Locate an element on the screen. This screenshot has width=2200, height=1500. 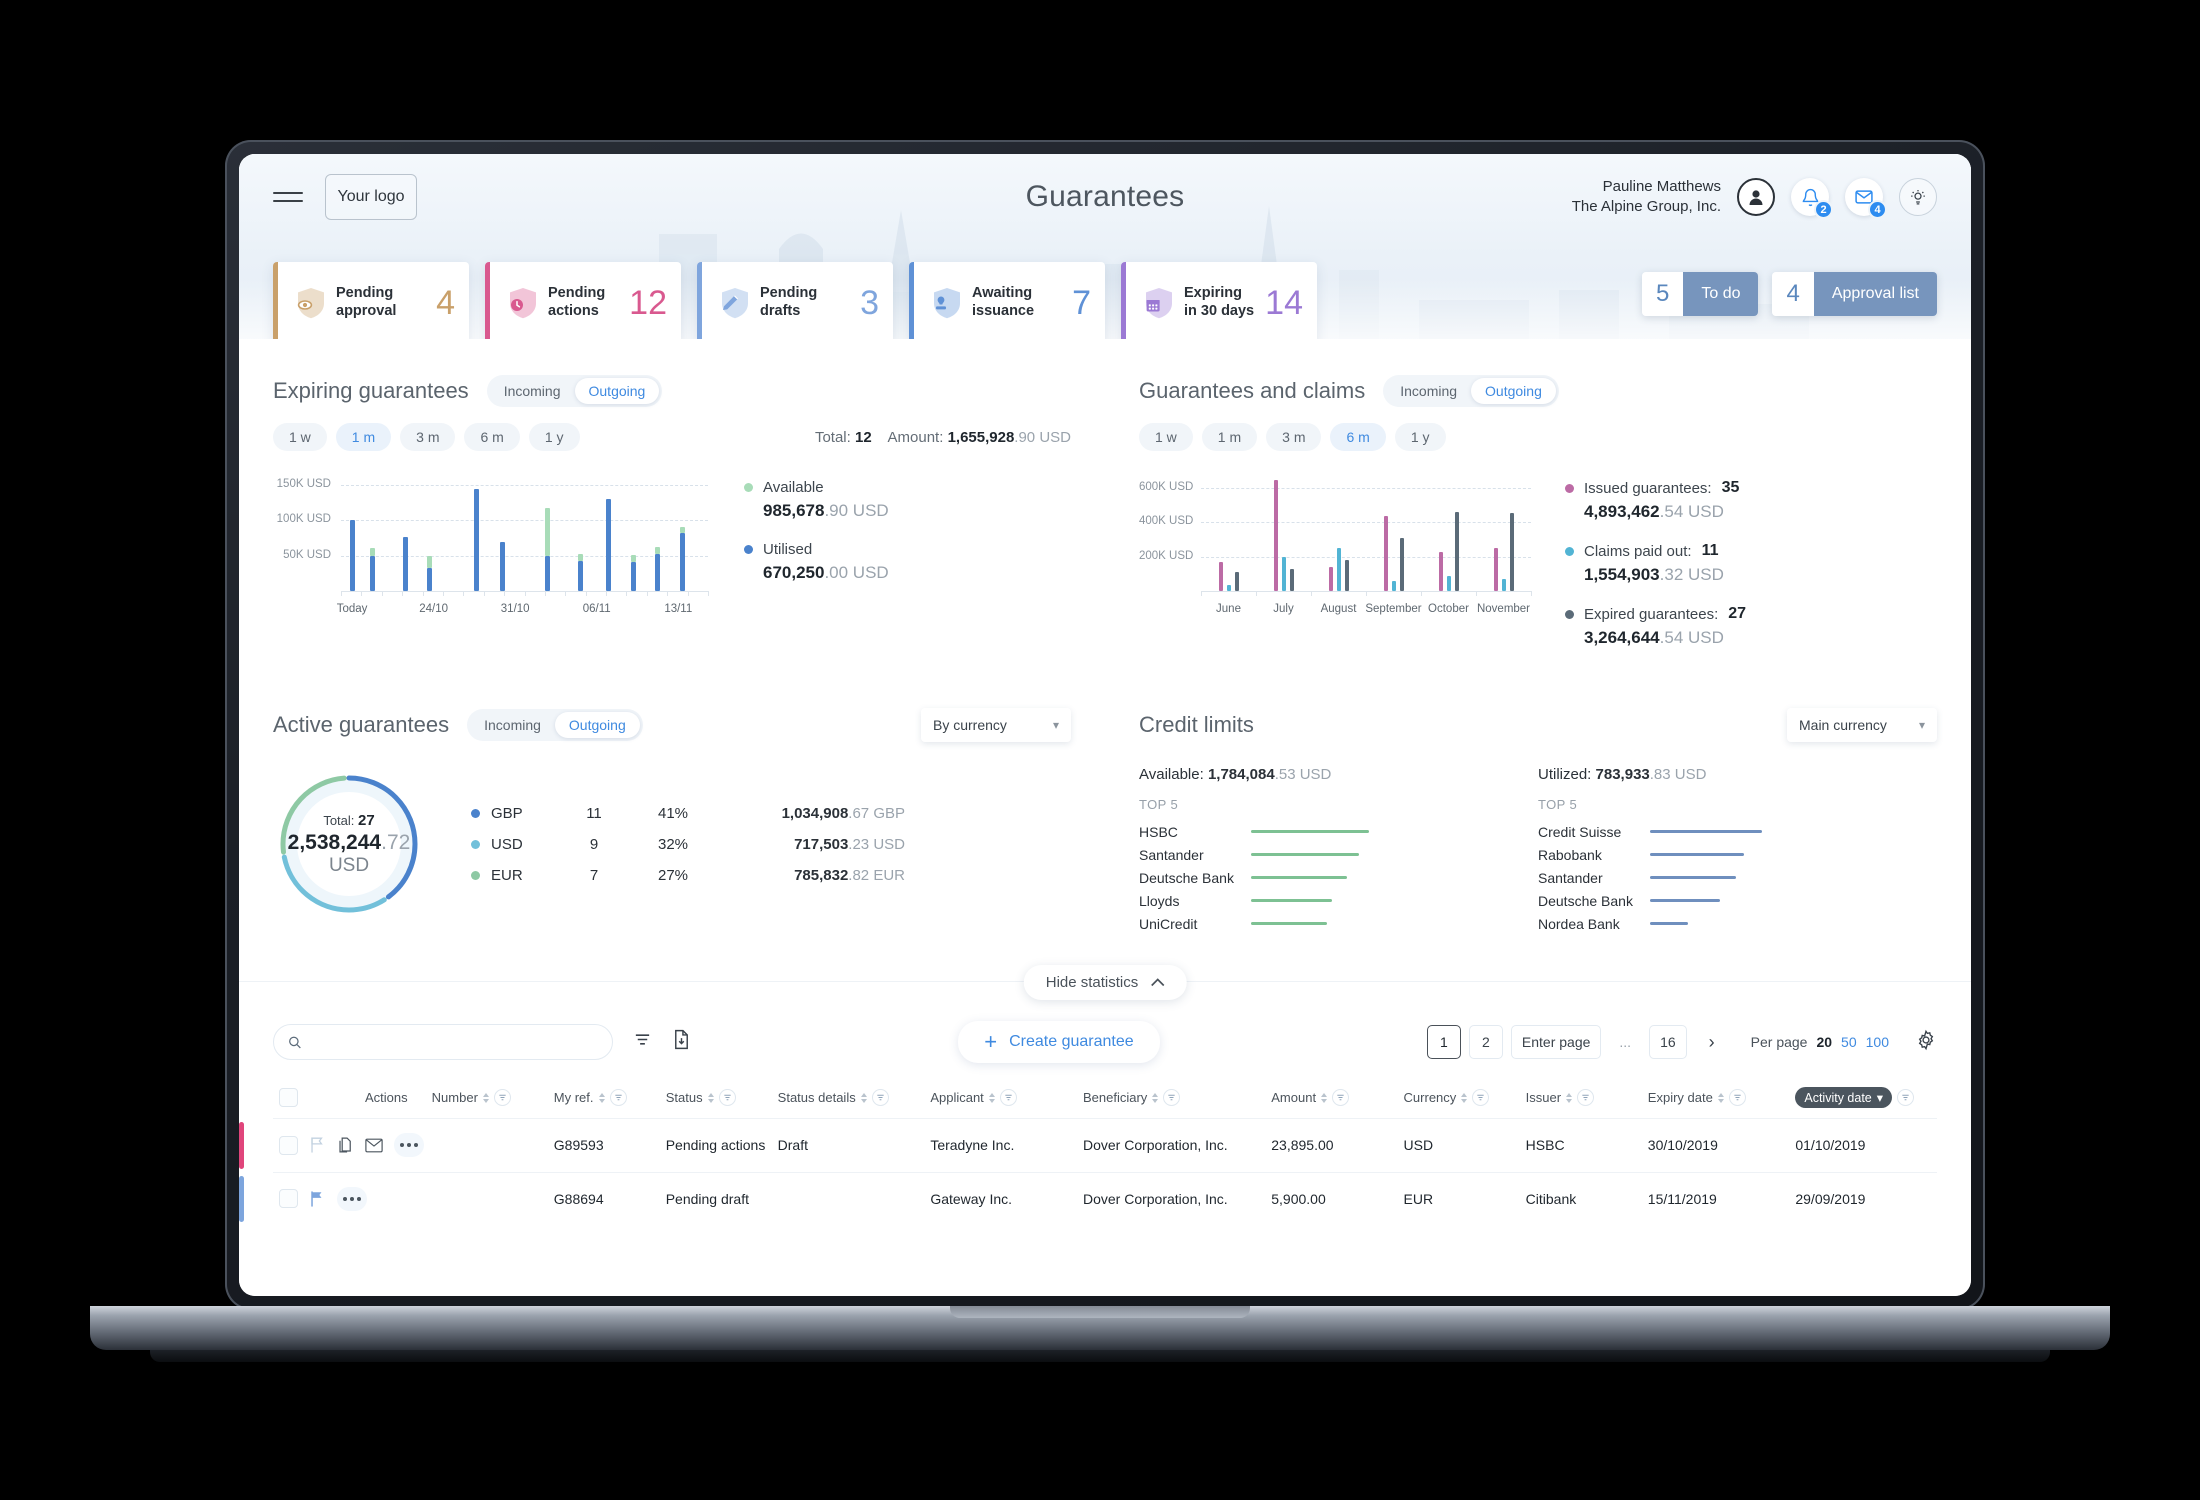
column-header-issuer: Issuer is located at coordinates (1581, 1098).